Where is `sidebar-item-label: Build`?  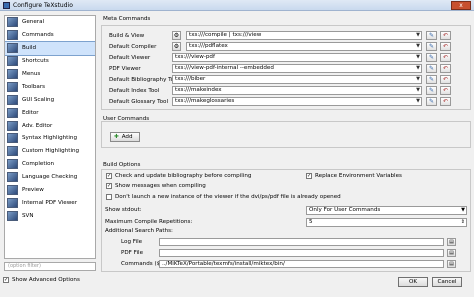 sidebar-item-label: Build is located at coordinates (29, 48).